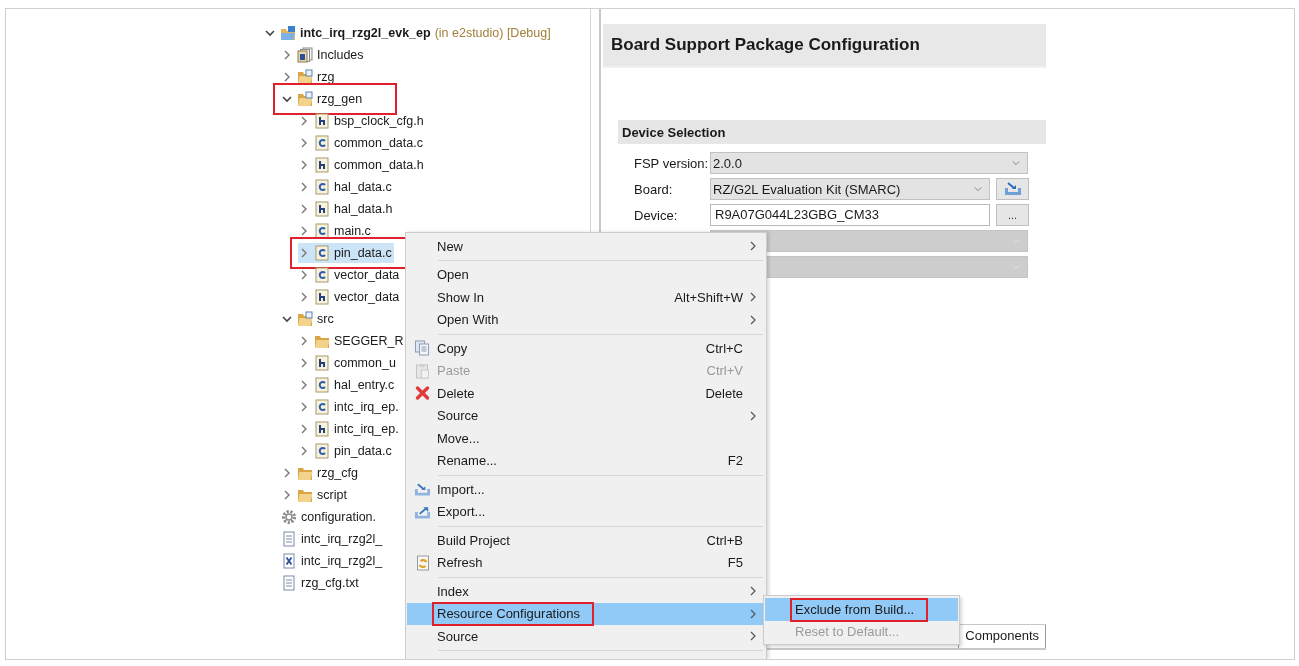 The width and height of the screenshot is (1299, 666). What do you see at coordinates (289, 561) in the screenshot?
I see `xml-file-icon` at bounding box center [289, 561].